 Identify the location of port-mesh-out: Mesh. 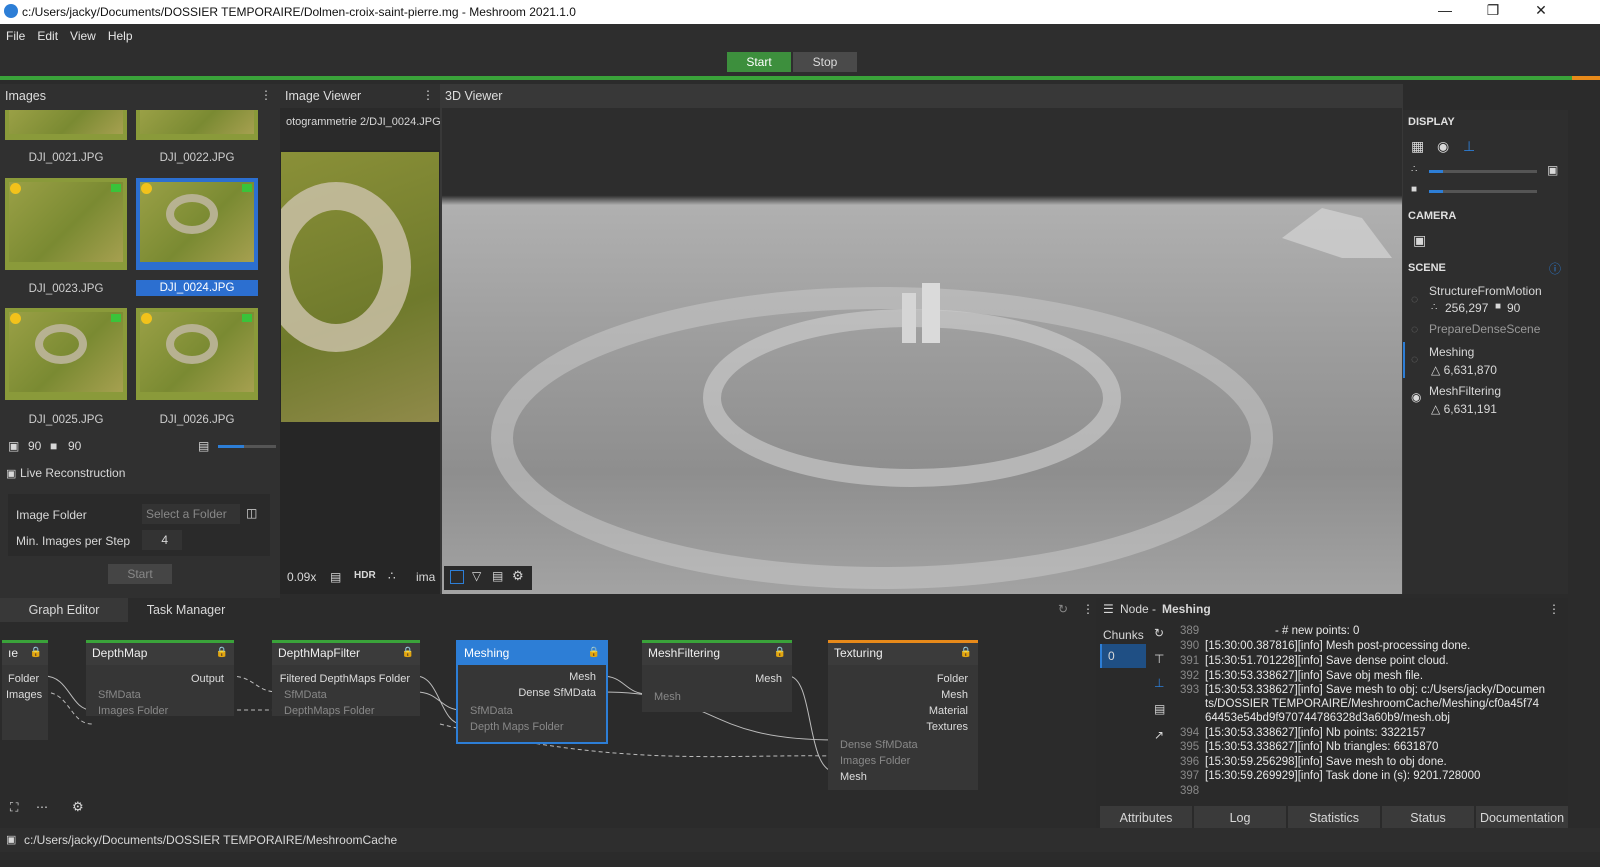
(768, 679).